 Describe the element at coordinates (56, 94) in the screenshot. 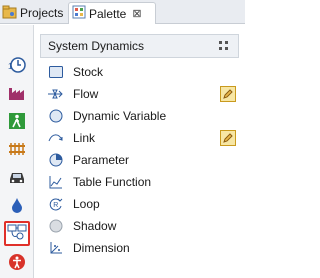

I see `flow-icon` at that location.